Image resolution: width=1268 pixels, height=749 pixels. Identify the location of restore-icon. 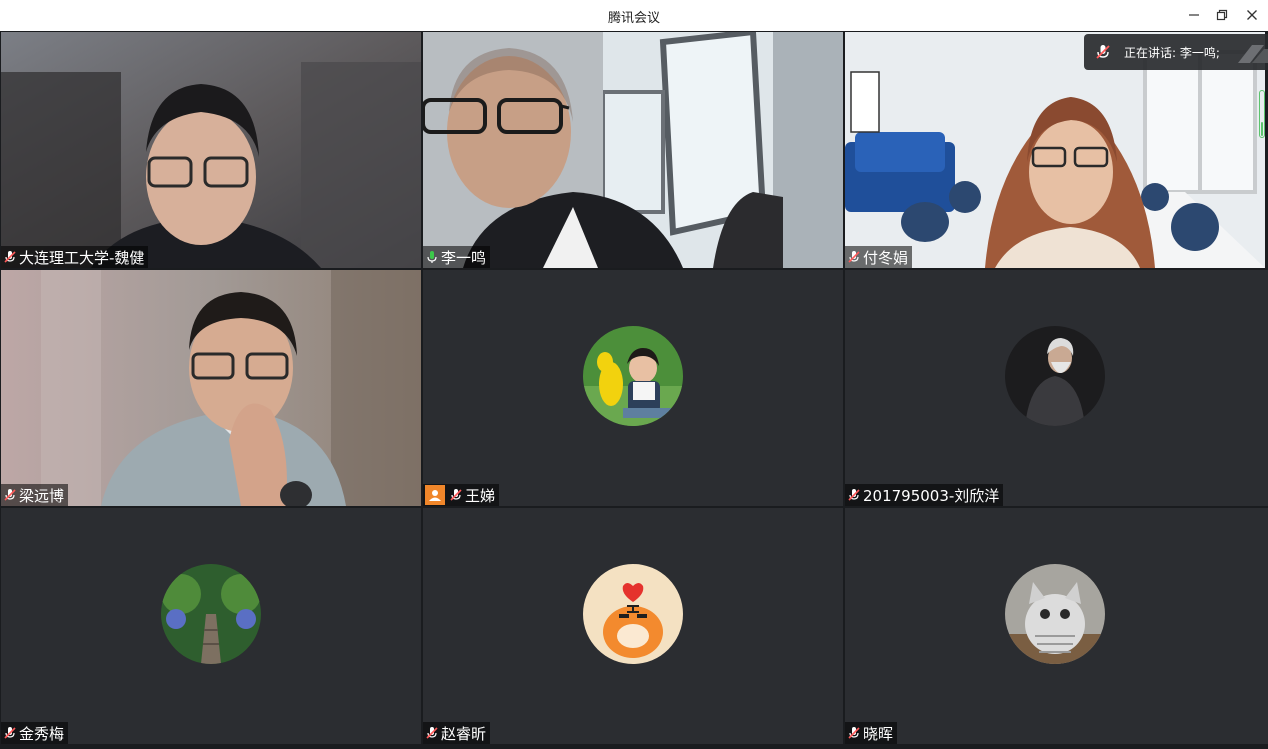
(1222, 15).